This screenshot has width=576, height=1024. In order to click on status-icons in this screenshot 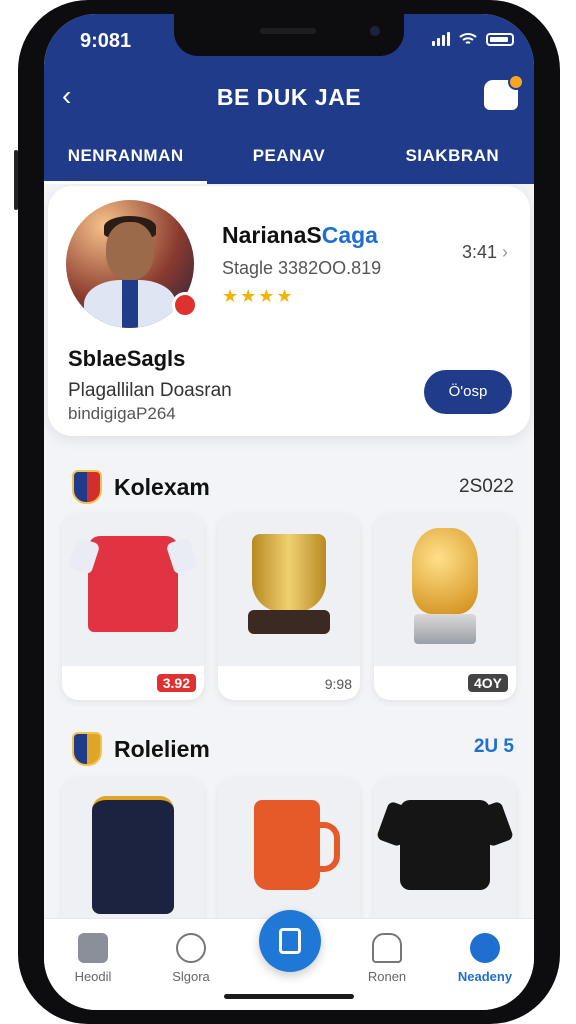, I will do `click(473, 39)`.